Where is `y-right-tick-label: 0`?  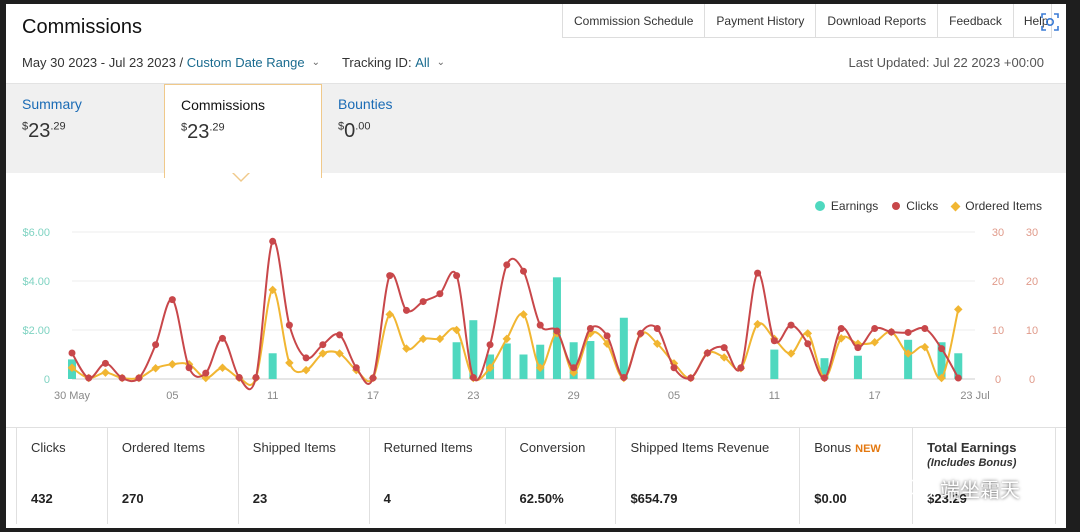
y-right-tick-label: 0 is located at coordinates (1032, 380).